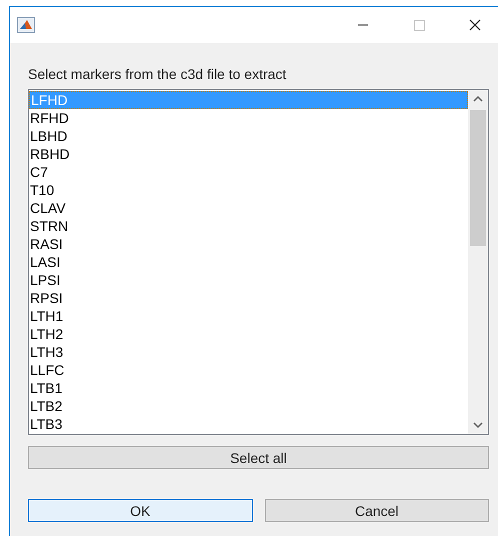 This screenshot has width=498, height=536. I want to click on list-item: LLFC, so click(248, 370).